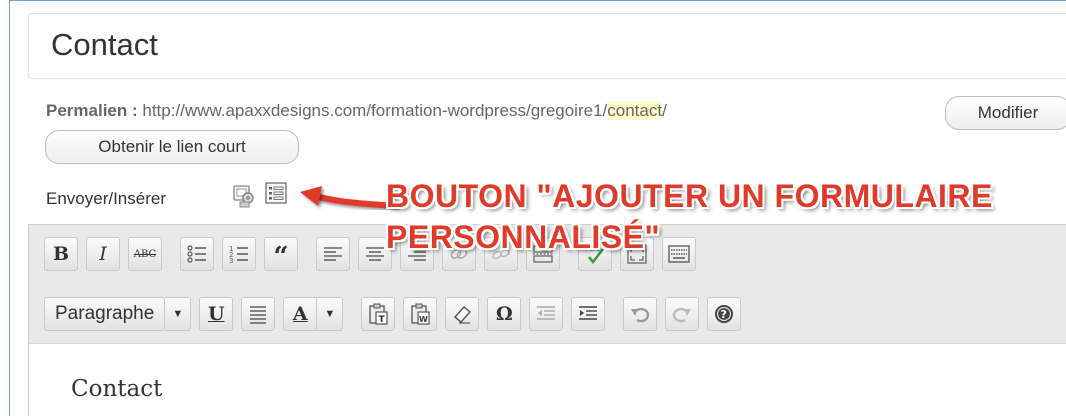 Image resolution: width=1066 pixels, height=416 pixels. I want to click on special-character-button: Ω, so click(504, 314).